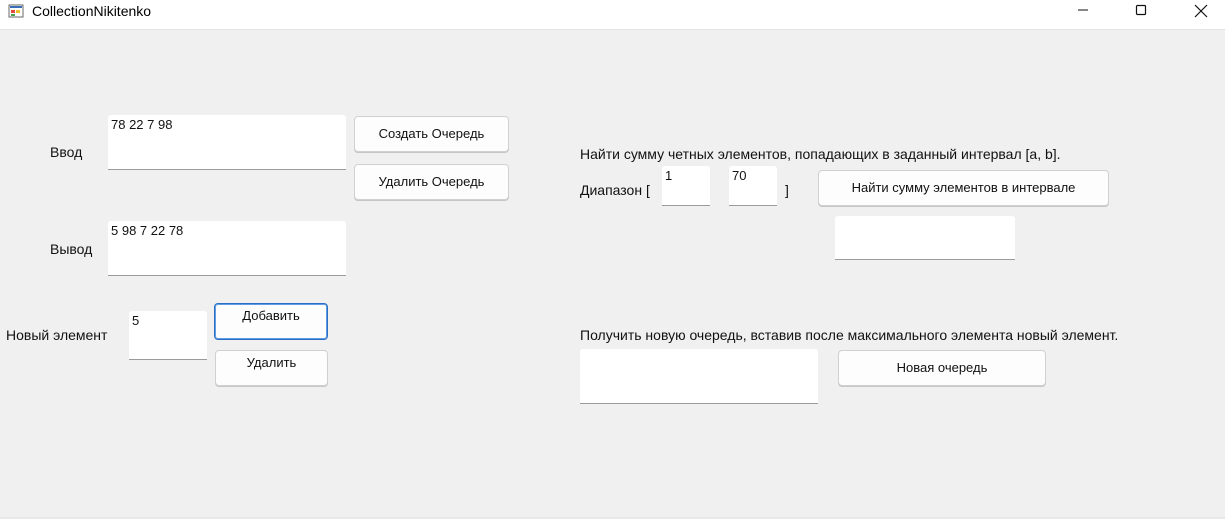  I want to click on add-button: Добавить, so click(271, 321).